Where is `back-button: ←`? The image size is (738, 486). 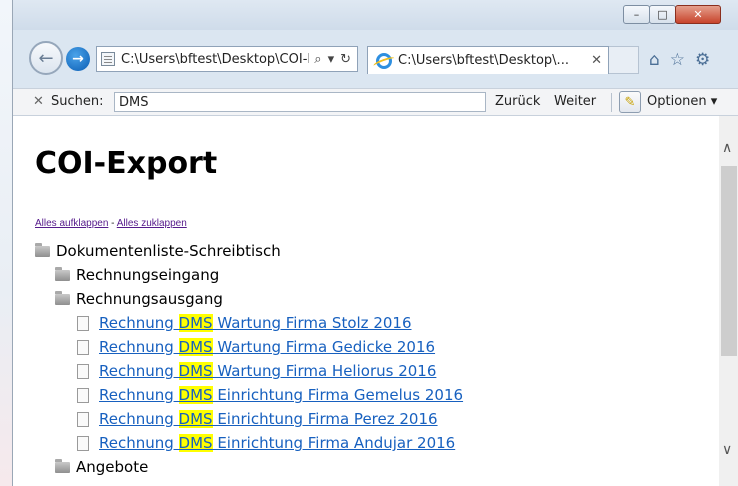 back-button: ← is located at coordinates (46, 58).